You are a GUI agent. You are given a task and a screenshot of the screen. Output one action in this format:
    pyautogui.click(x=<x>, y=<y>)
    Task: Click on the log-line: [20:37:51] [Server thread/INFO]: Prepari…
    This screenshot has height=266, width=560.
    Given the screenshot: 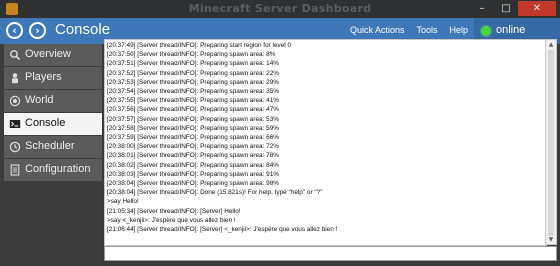 What is the action you would take?
    pyautogui.click(x=193, y=64)
    